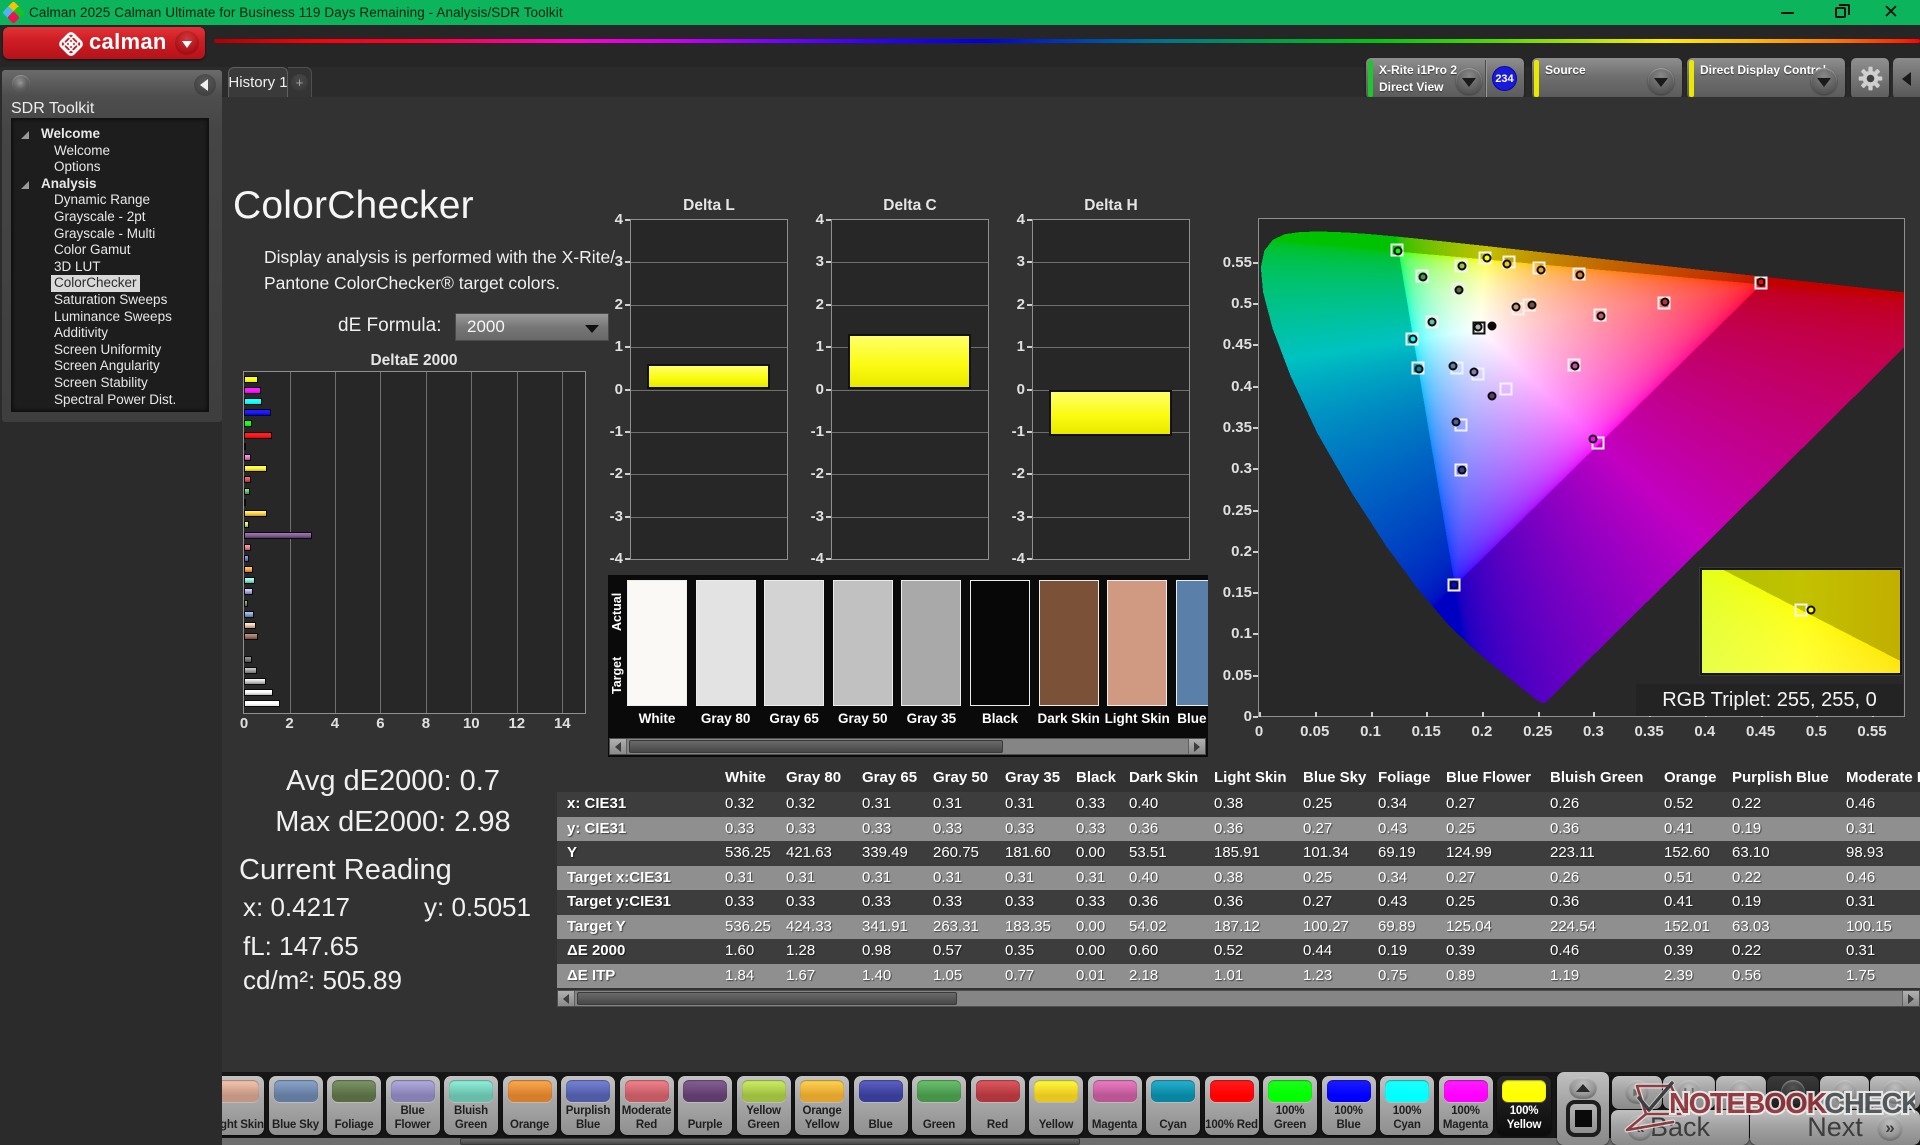 Image resolution: width=1920 pixels, height=1145 pixels. What do you see at coordinates (880, 1105) in the screenshot?
I see `patch-button-blue: Blue` at bounding box center [880, 1105].